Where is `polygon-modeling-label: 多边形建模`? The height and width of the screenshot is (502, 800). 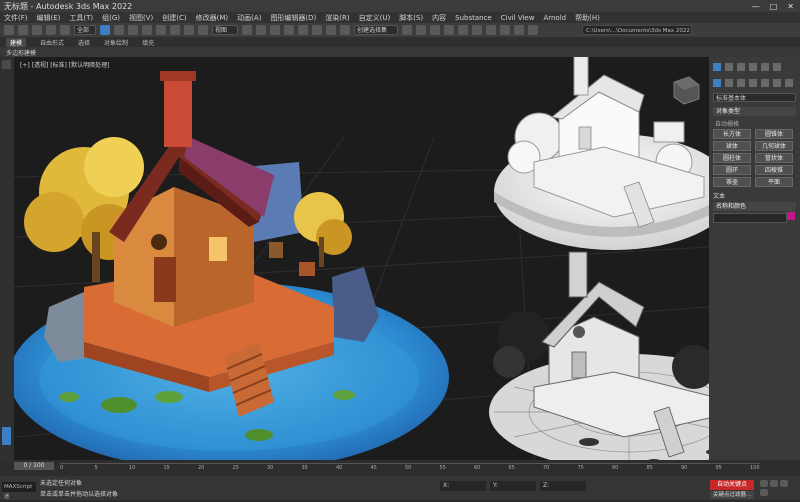 polygon-modeling-label: 多边形建模 is located at coordinates (21, 52).